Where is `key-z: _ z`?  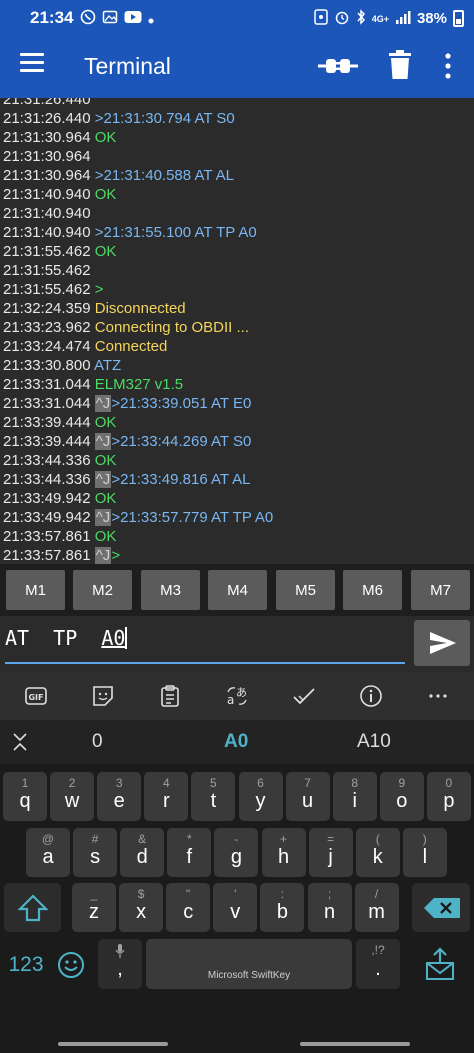 key-z: _ z is located at coordinates (94, 907).